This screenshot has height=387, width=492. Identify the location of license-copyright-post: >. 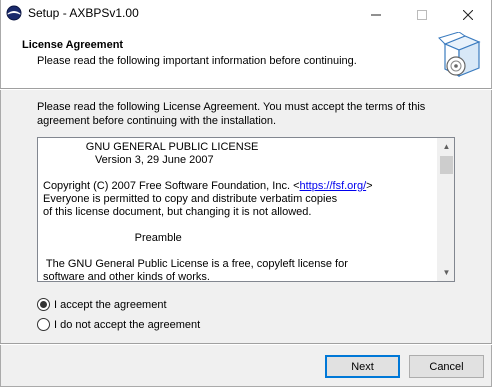
(369, 186).